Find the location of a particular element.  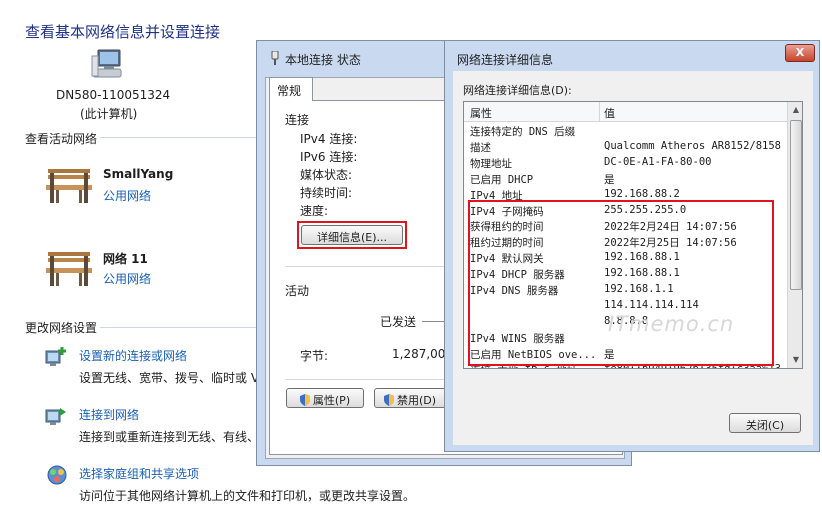

scroll-up-arrow-icon: ▲ is located at coordinates (796, 110).